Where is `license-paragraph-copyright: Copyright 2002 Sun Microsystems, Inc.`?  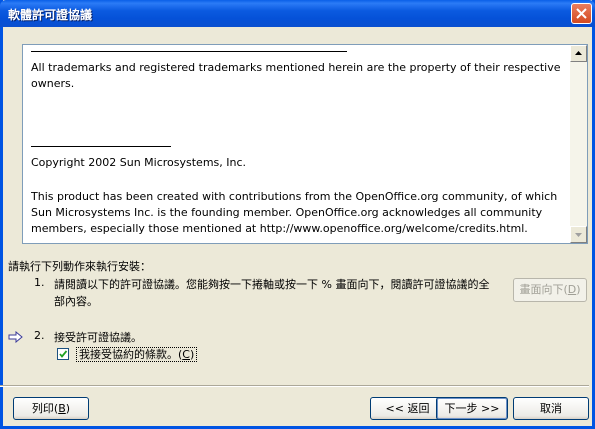
license-paragraph-copyright: Copyright 2002 Sun Microsystems, Inc. is located at coordinates (139, 162).